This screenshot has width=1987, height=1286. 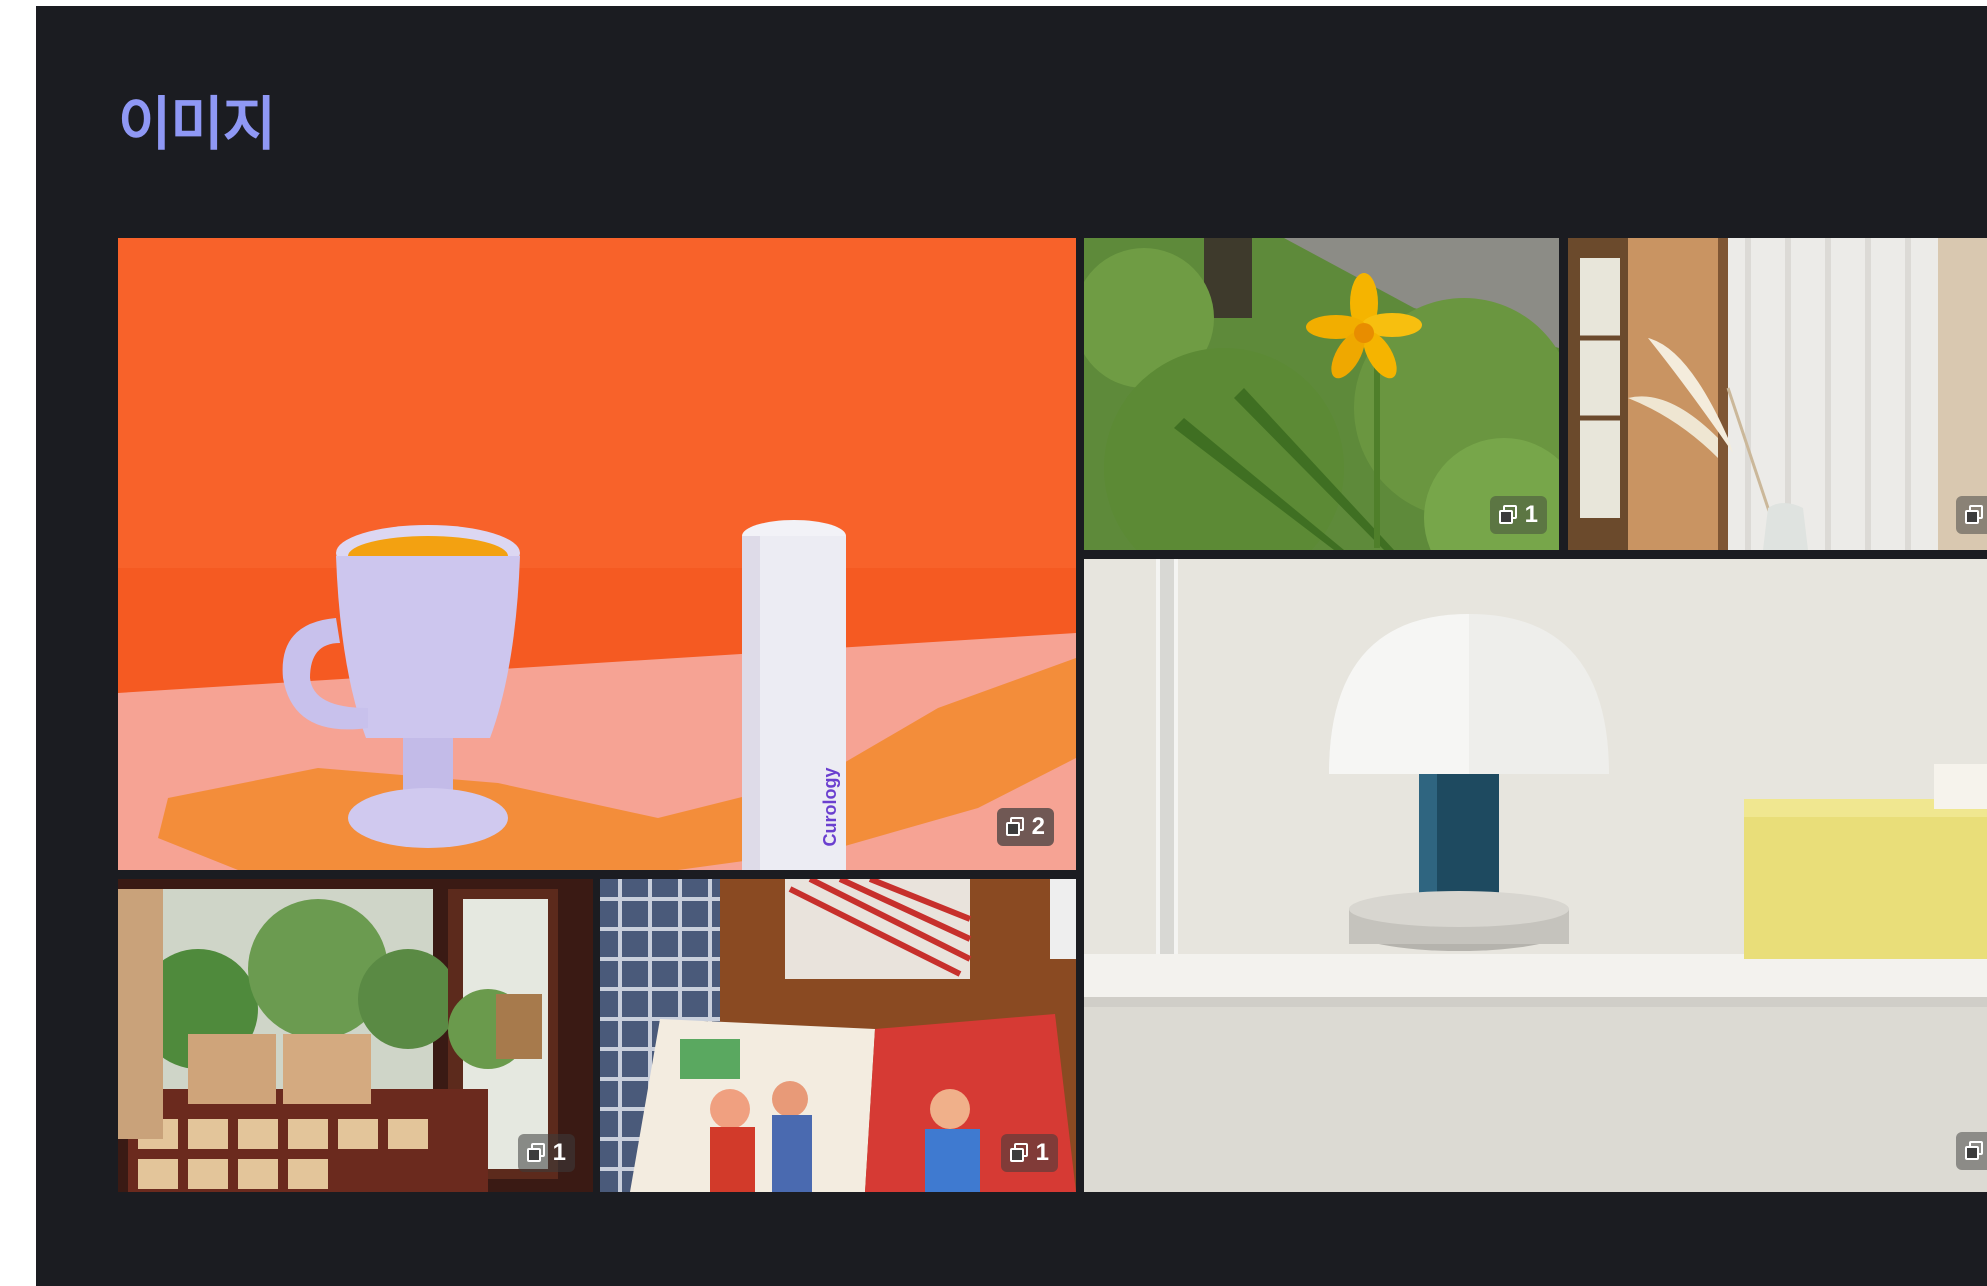 I want to click on gallery-image-illustrated-book: 1, so click(x=838, y=1035).